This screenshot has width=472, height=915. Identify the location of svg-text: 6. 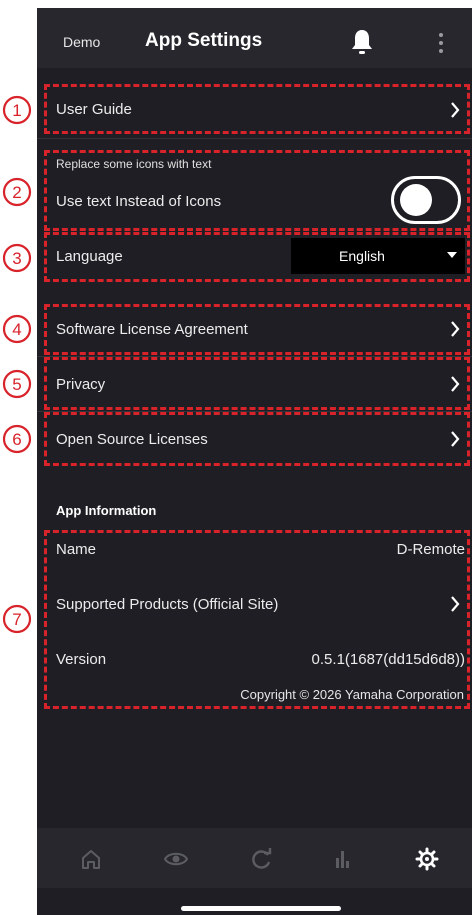
(16, 439).